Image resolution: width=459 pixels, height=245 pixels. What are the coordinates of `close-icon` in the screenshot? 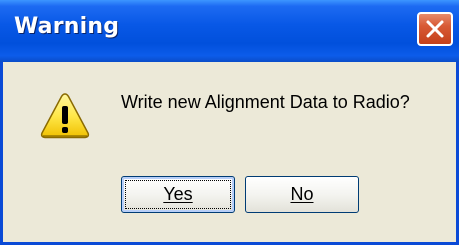 It's located at (435, 29).